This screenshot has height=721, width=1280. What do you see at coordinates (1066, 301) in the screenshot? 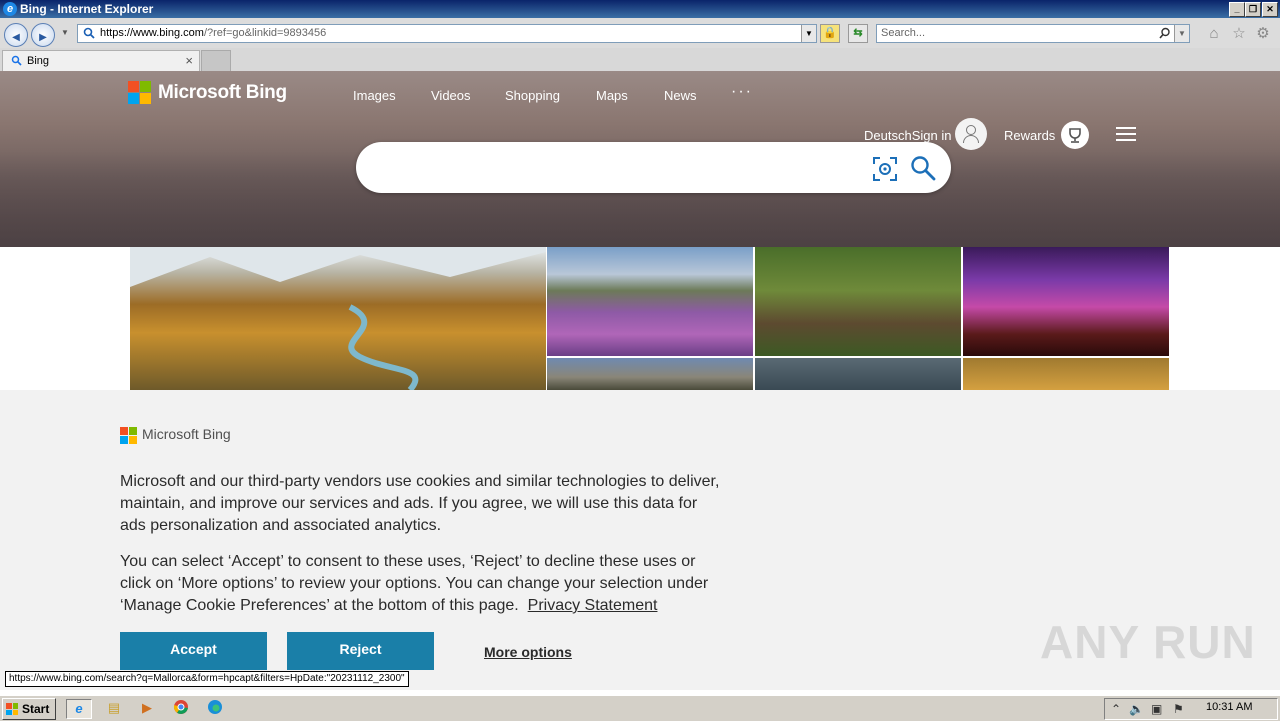
I see `gallery-image-temple` at bounding box center [1066, 301].